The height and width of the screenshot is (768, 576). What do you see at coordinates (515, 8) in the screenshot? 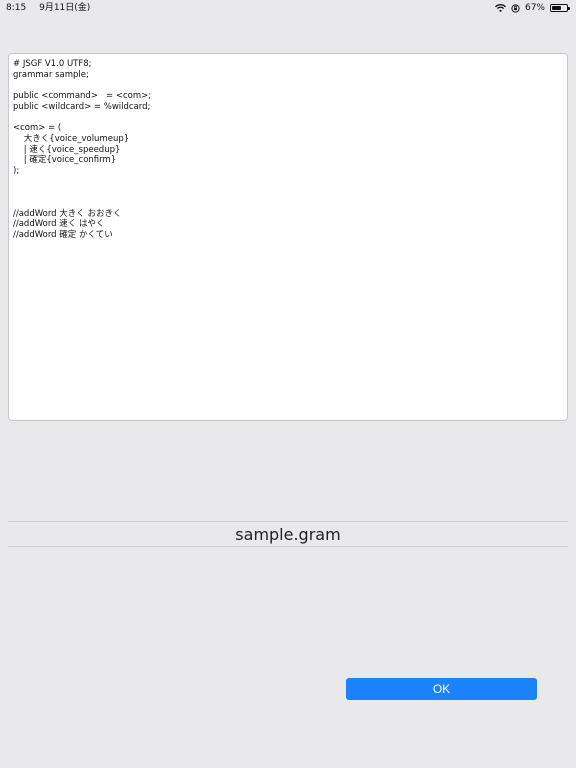
I see `lock-rotation-icon` at bounding box center [515, 8].